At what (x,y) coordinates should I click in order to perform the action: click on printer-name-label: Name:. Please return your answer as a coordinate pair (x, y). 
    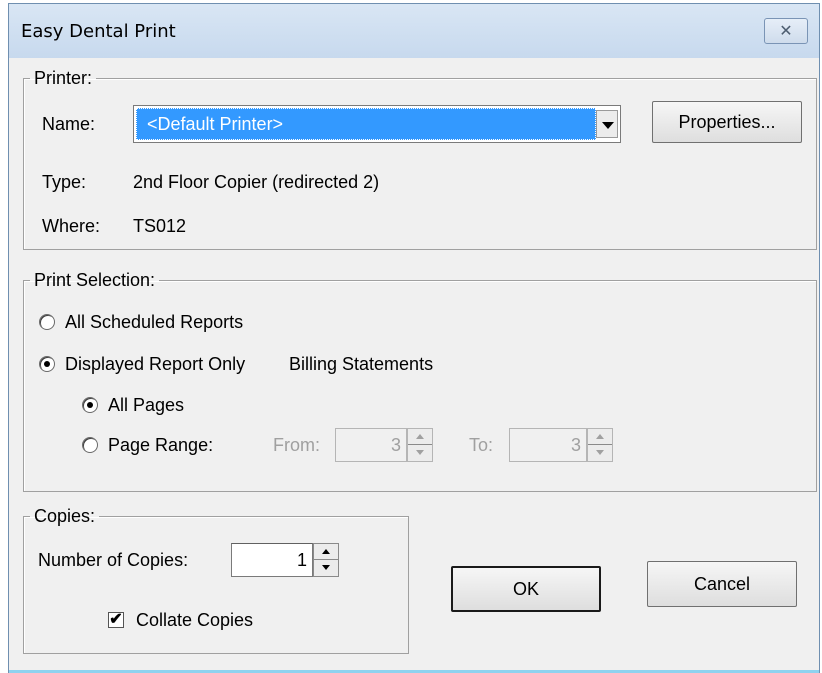
    Looking at the image, I should click on (69, 124).